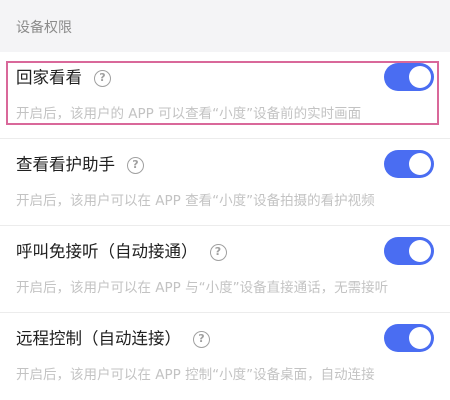 The height and width of the screenshot is (400, 450). I want to click on remote-control-toggle, so click(409, 338).